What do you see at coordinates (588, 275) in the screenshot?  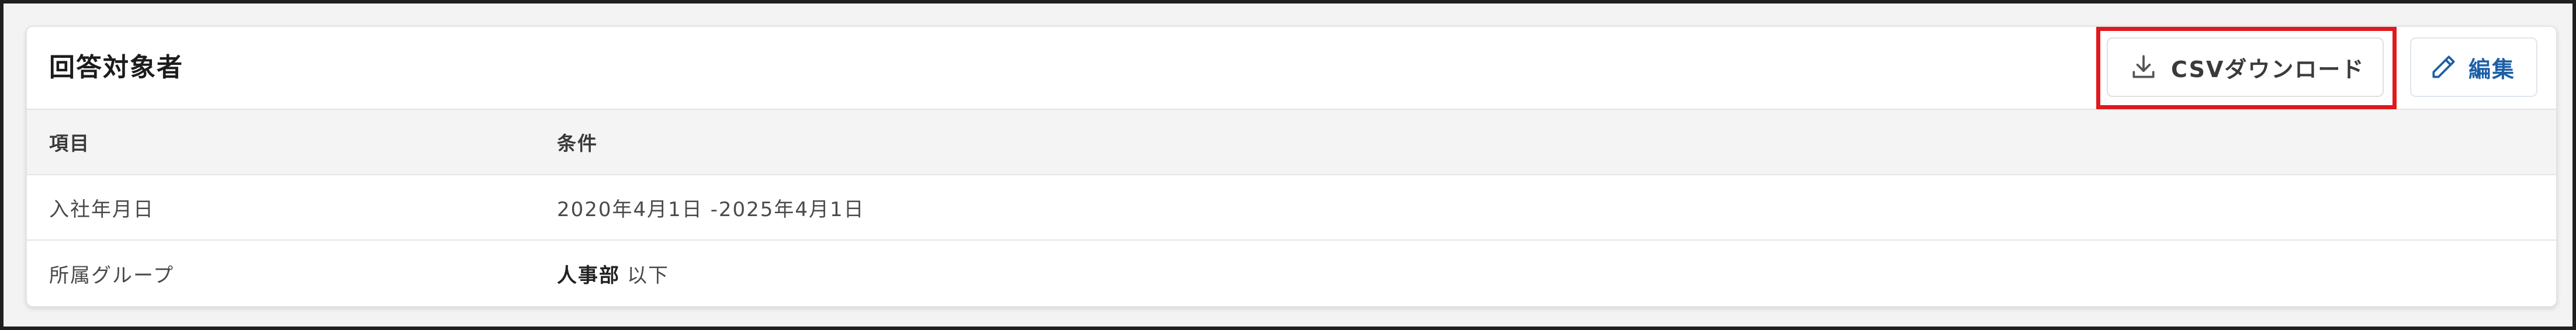 I see `group-name: 人事部` at bounding box center [588, 275].